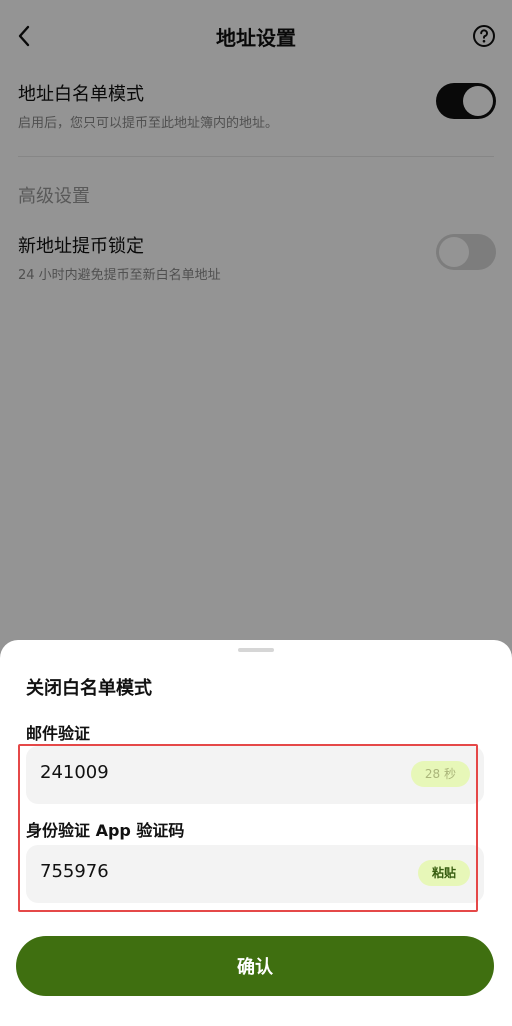 The width and height of the screenshot is (512, 1026). What do you see at coordinates (256, 650) in the screenshot?
I see `sheet-grabber` at bounding box center [256, 650].